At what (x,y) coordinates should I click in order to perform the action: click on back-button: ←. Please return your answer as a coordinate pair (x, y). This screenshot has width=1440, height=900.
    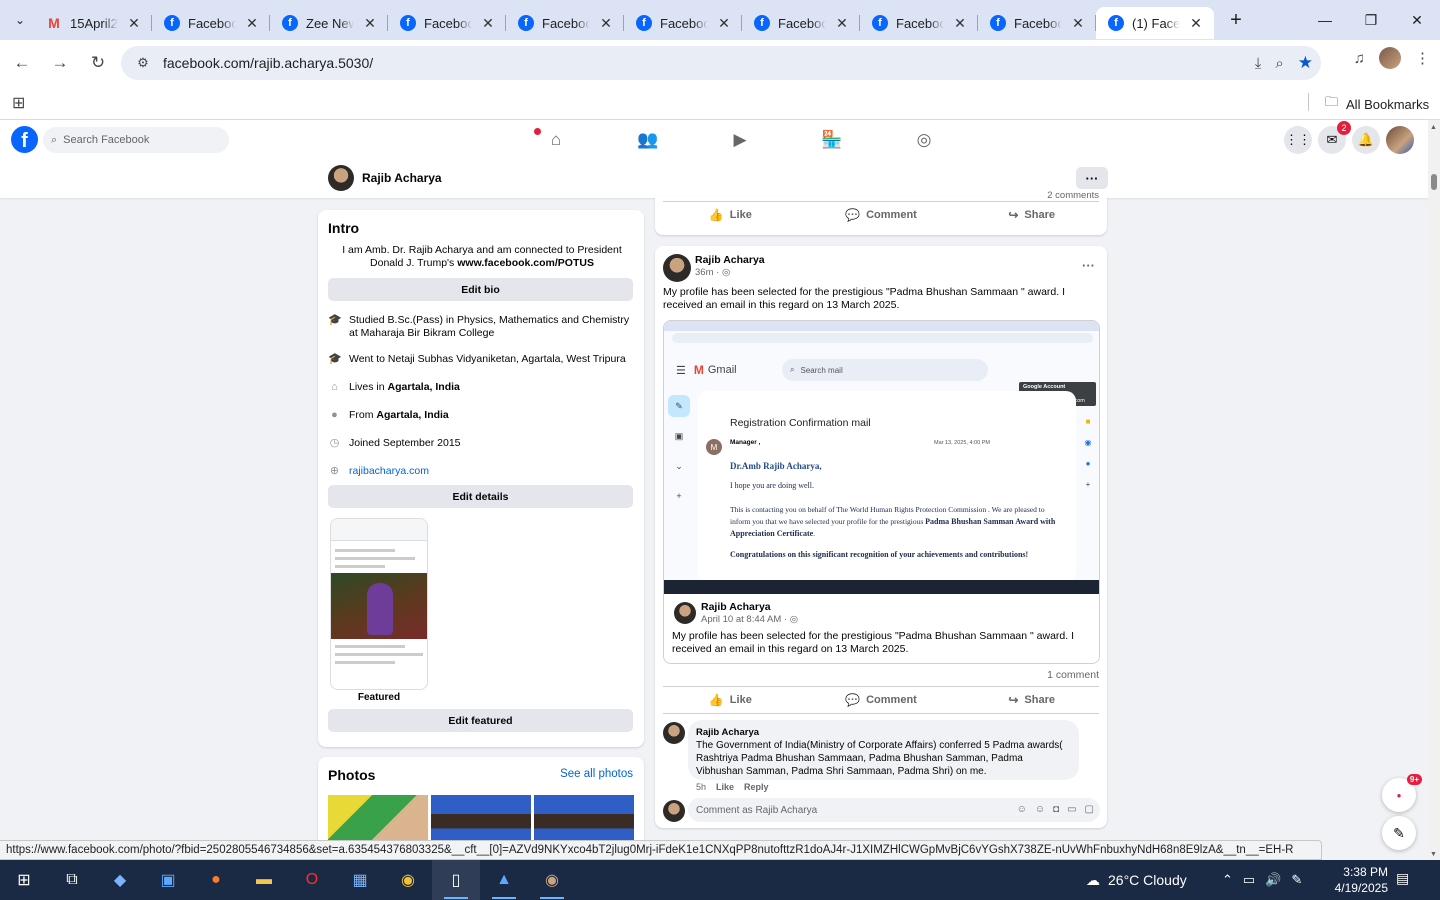
    Looking at the image, I should click on (22, 63).